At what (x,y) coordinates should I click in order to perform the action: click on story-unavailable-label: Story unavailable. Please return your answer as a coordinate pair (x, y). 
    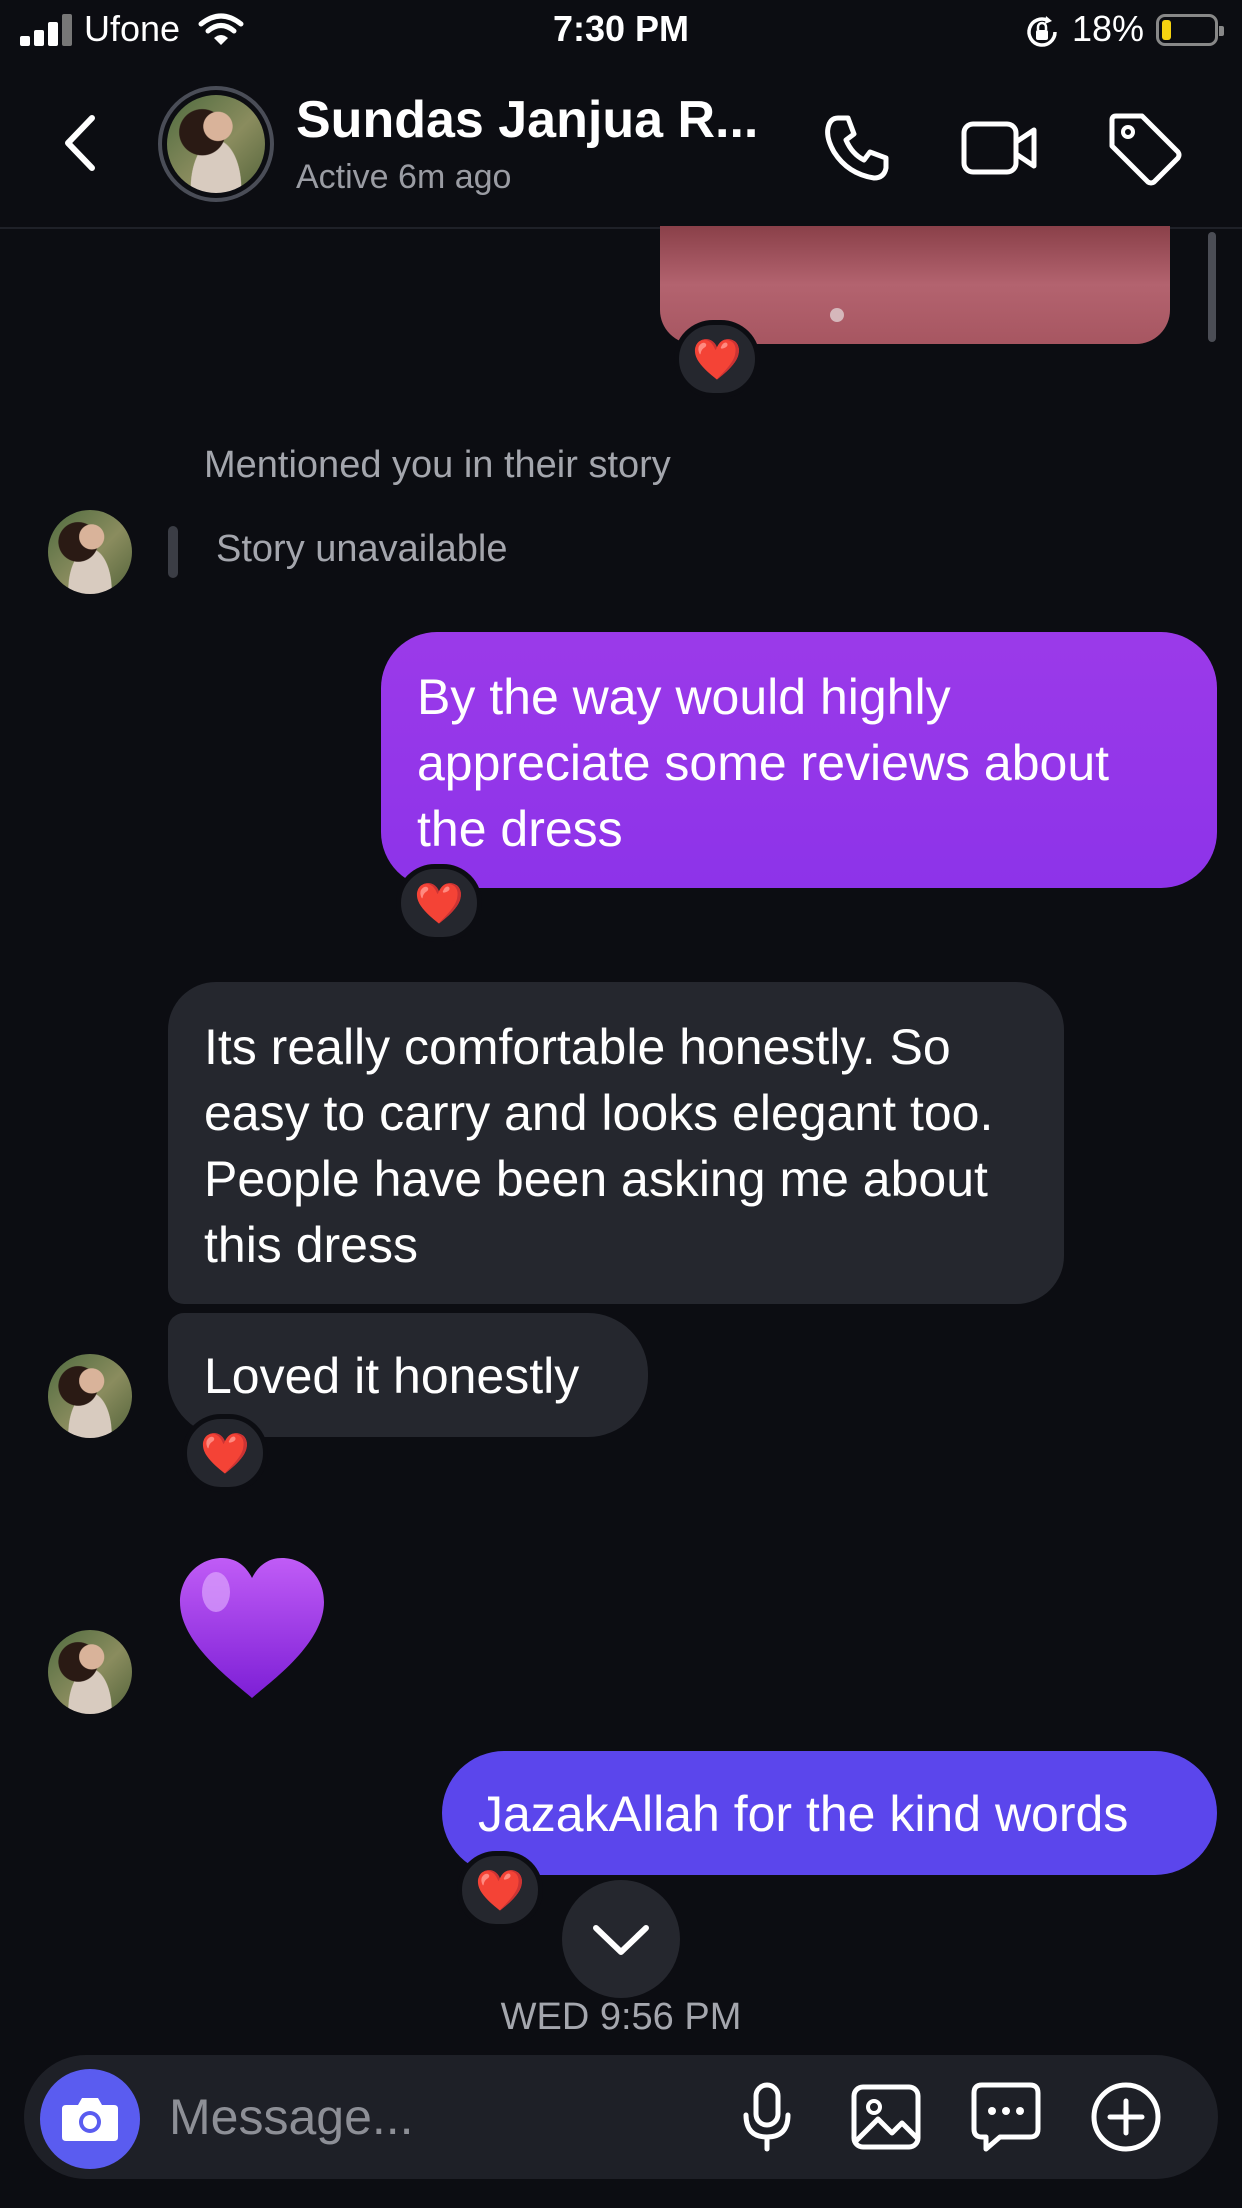
    Looking at the image, I should click on (362, 549).